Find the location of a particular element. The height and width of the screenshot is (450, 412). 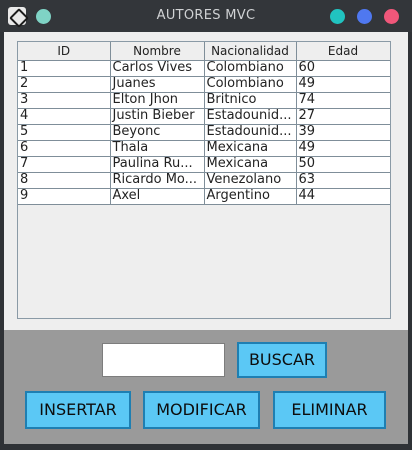

table-row: 8 Ricardo Mo... Venezolano 63 is located at coordinates (204, 180).